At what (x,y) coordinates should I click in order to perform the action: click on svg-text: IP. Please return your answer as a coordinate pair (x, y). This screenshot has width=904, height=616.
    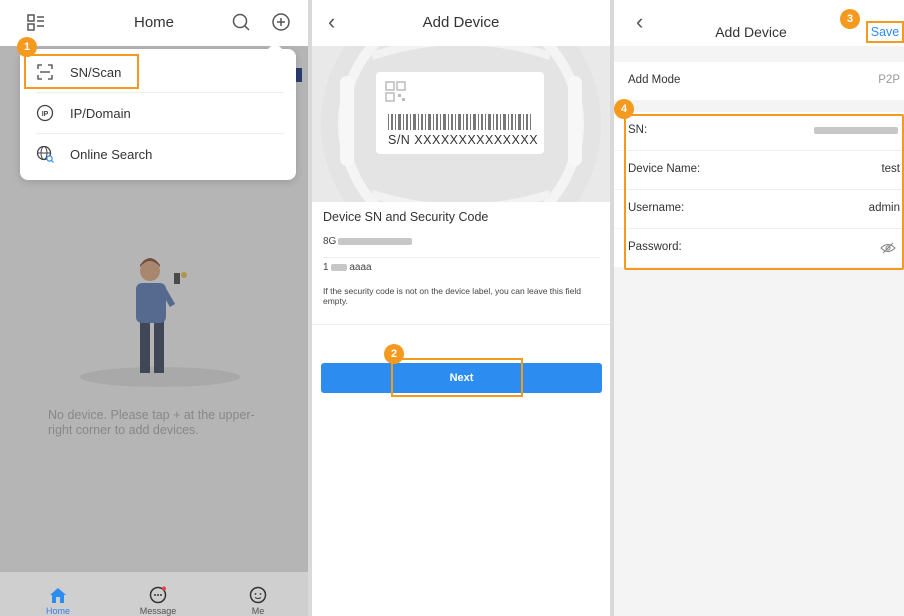
    Looking at the image, I should click on (45, 114).